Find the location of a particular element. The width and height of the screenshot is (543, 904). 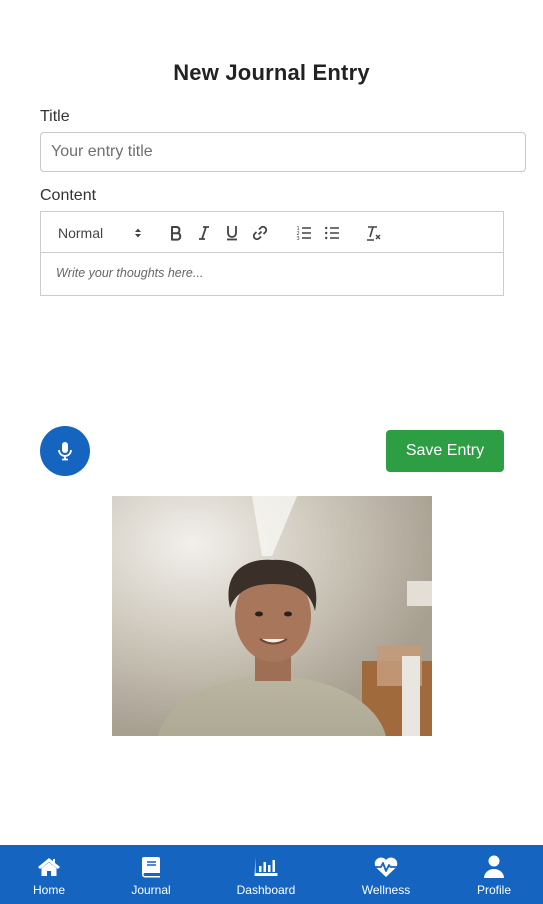

format-select: Normal is located at coordinates (100, 233).